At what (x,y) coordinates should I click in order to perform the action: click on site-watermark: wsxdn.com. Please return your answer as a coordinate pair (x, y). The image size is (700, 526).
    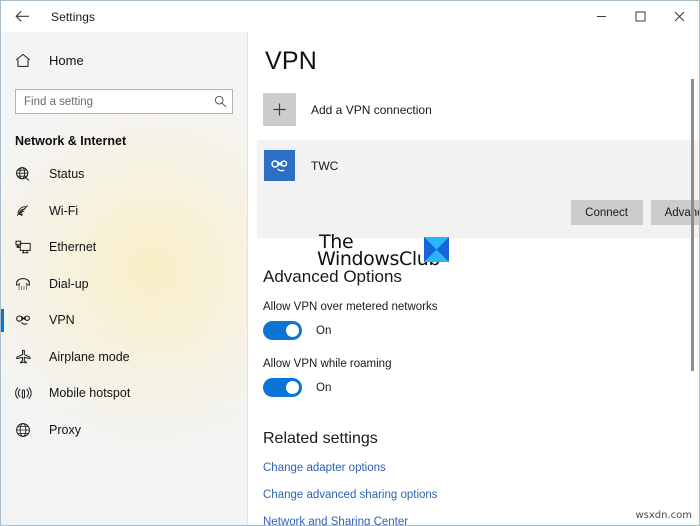
    Looking at the image, I should click on (663, 515).